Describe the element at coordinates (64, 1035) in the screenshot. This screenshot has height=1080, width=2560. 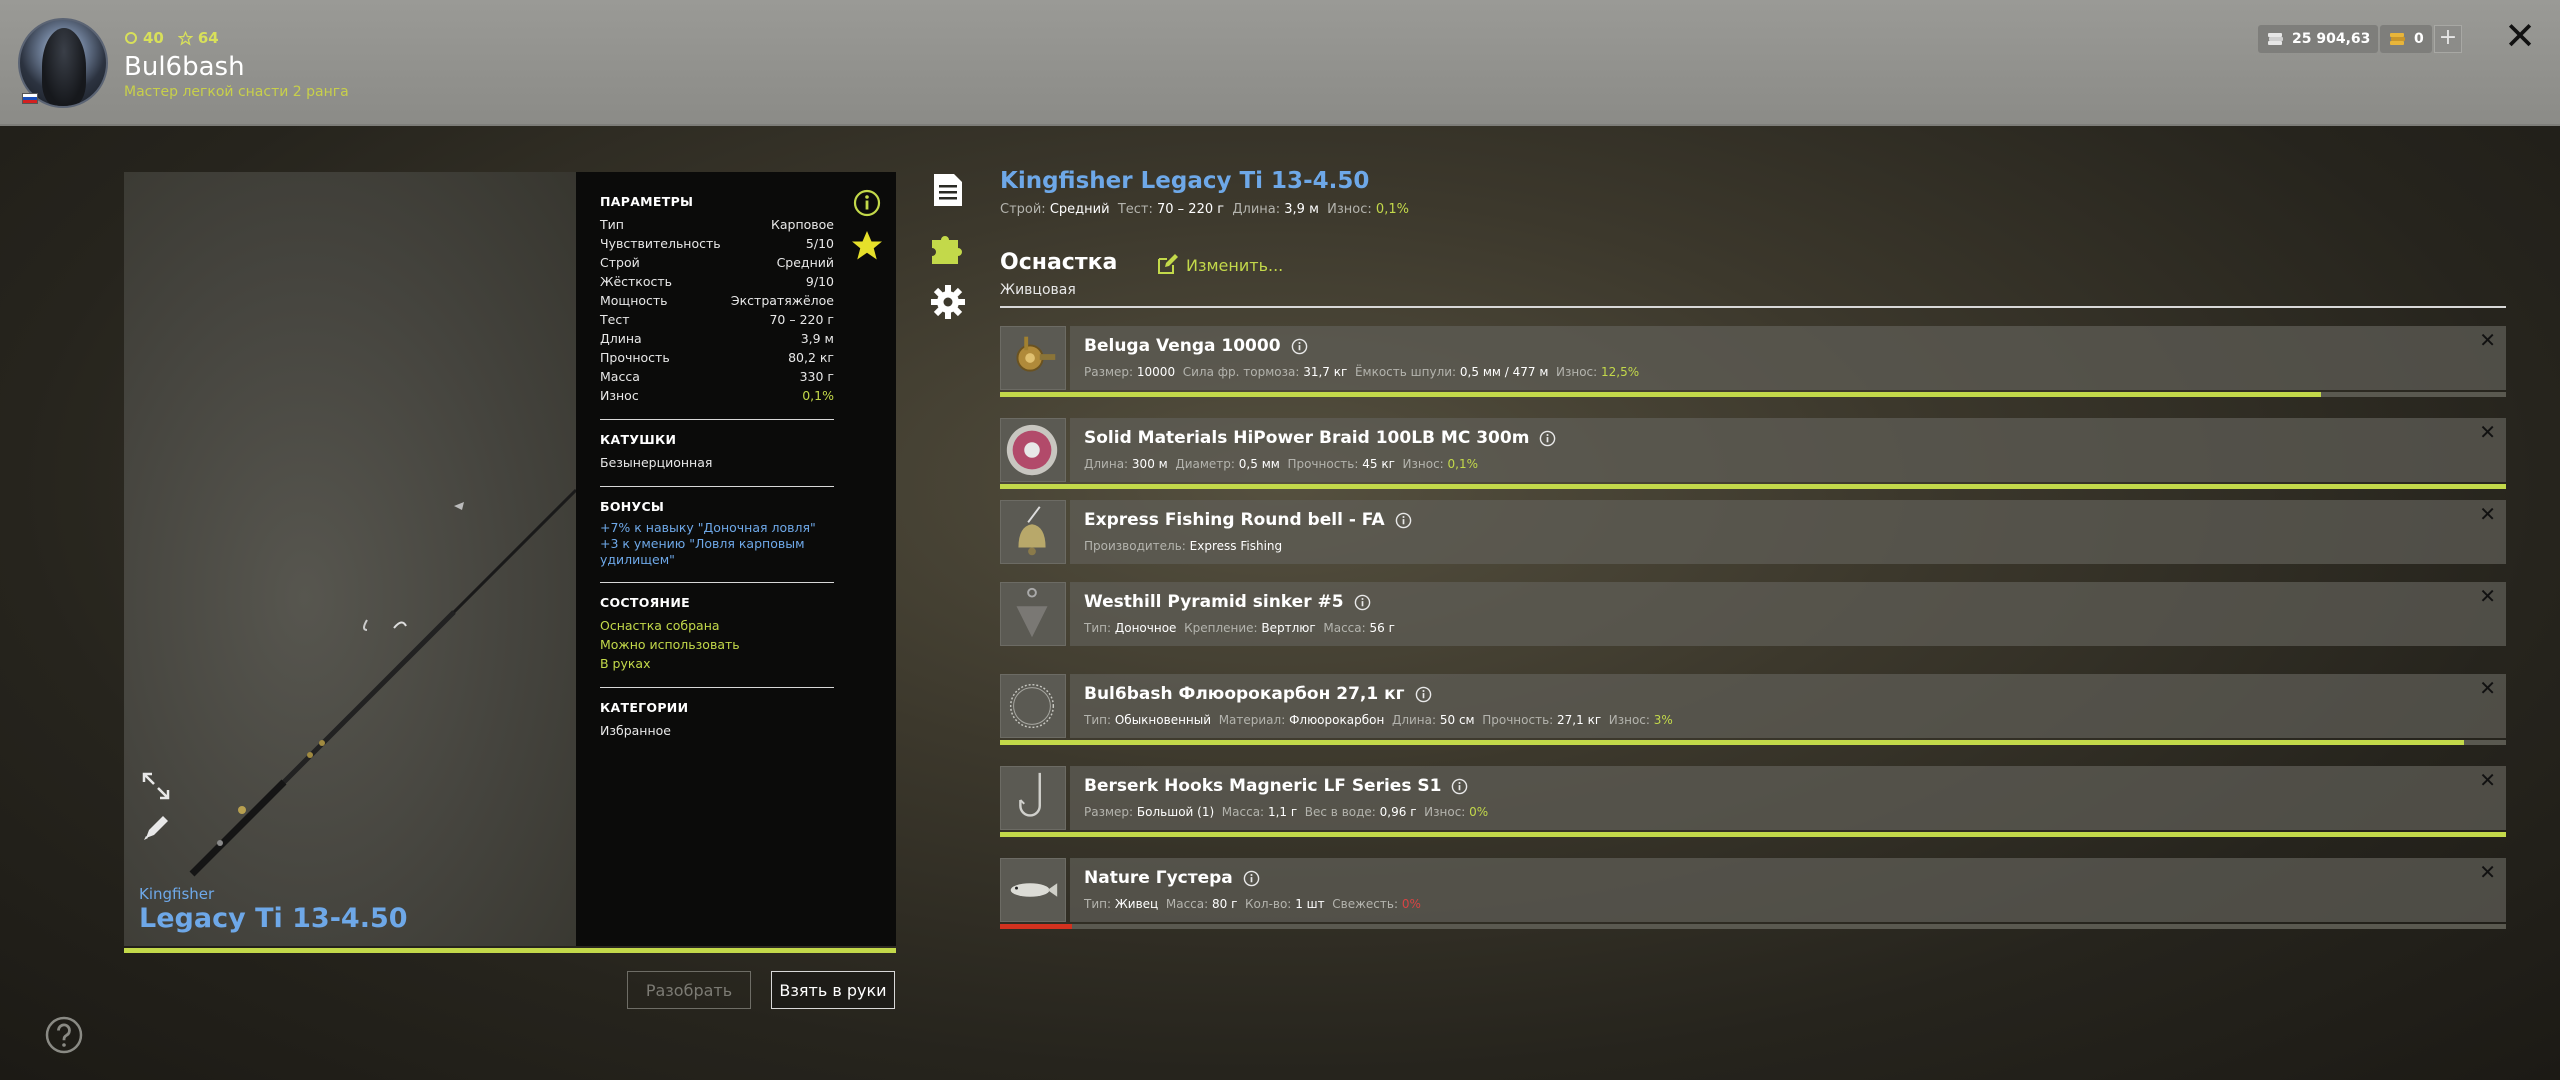
I see `help-icon` at that location.